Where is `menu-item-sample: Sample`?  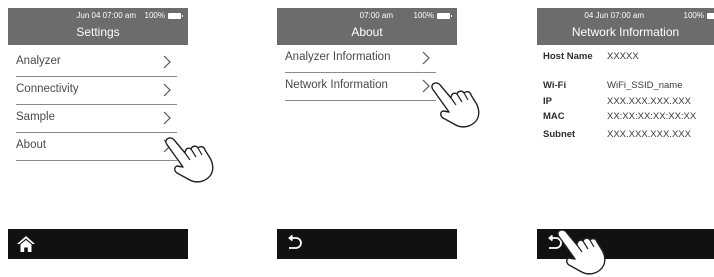
menu-item-sample: Sample is located at coordinates (96, 118).